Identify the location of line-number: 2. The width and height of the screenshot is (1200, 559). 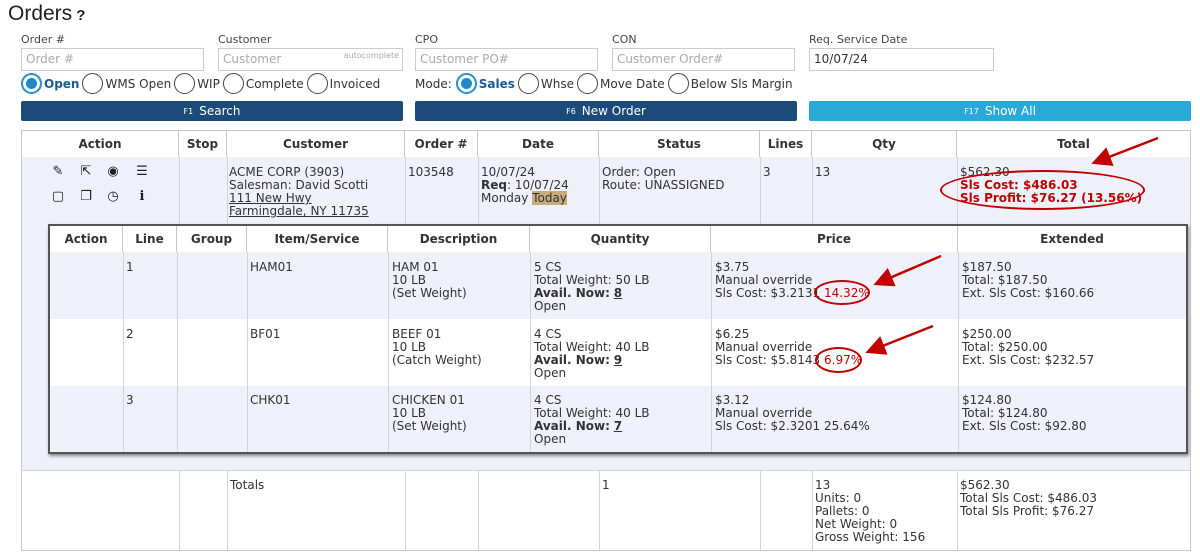
(130, 334).